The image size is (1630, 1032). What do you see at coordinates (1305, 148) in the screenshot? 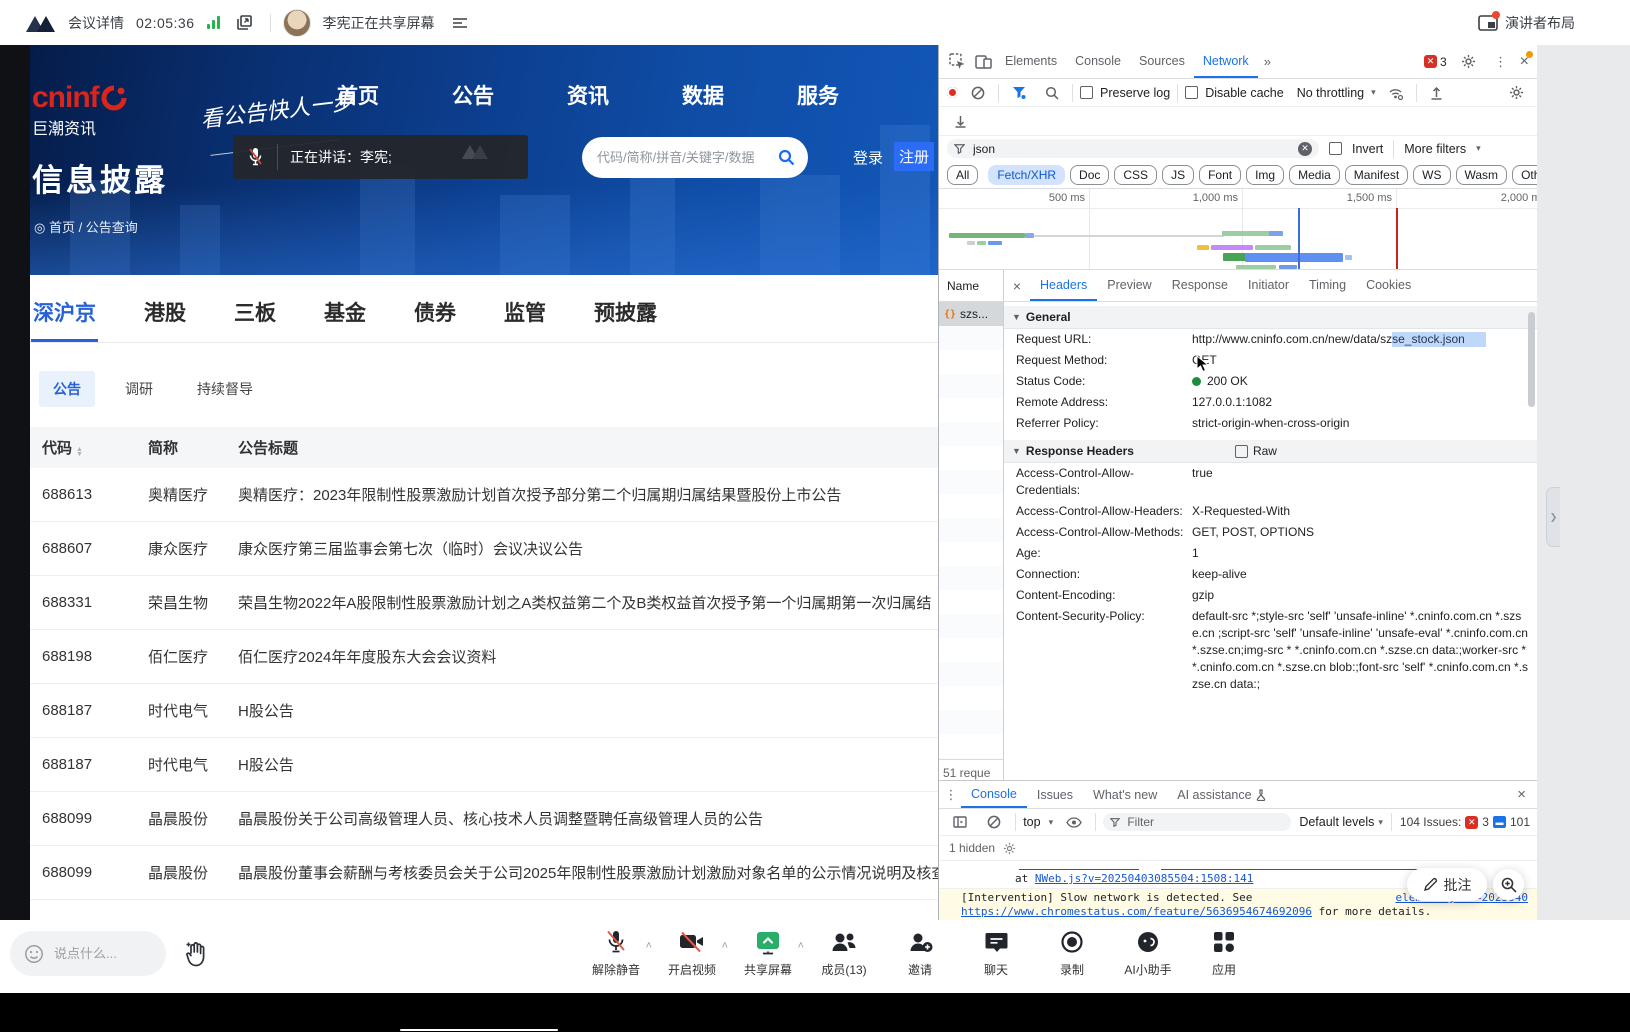
I see `clear-filter-icon: ✕` at bounding box center [1305, 148].